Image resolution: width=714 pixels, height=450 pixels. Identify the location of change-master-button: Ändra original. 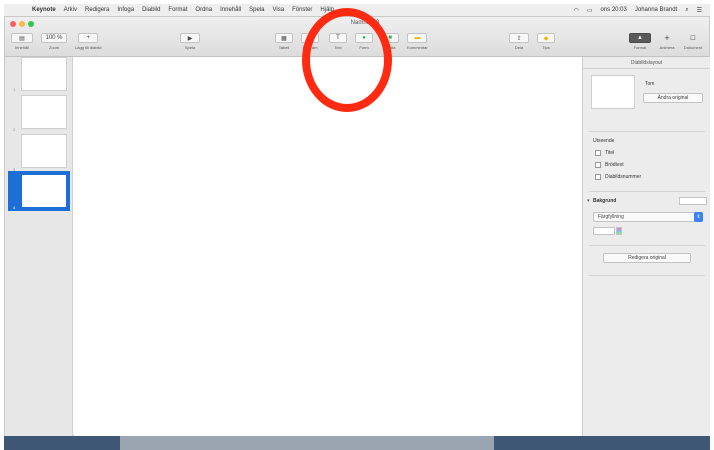
(673, 98).